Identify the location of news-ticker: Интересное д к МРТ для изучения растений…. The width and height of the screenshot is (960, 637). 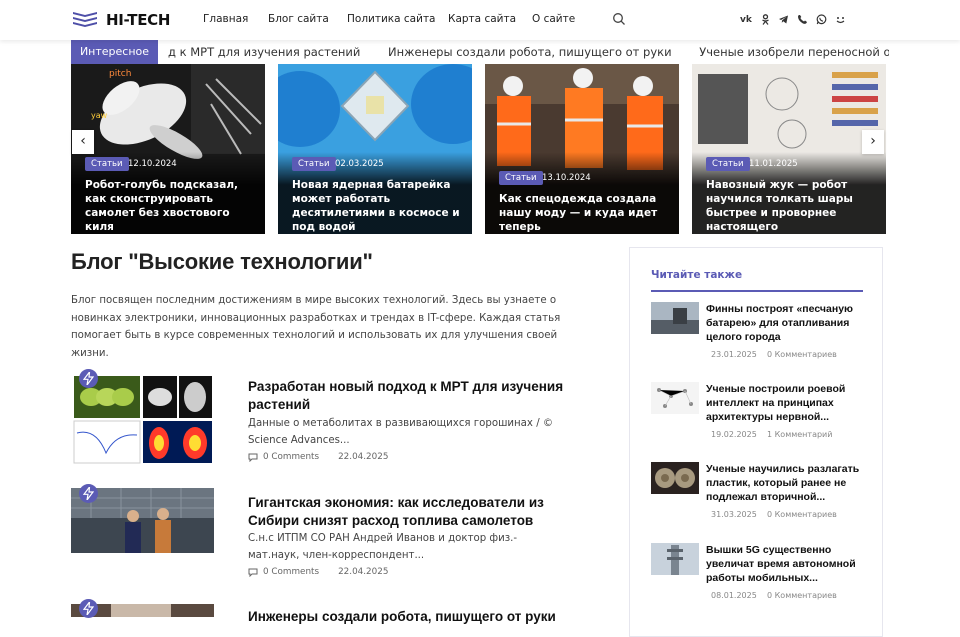
(480, 52).